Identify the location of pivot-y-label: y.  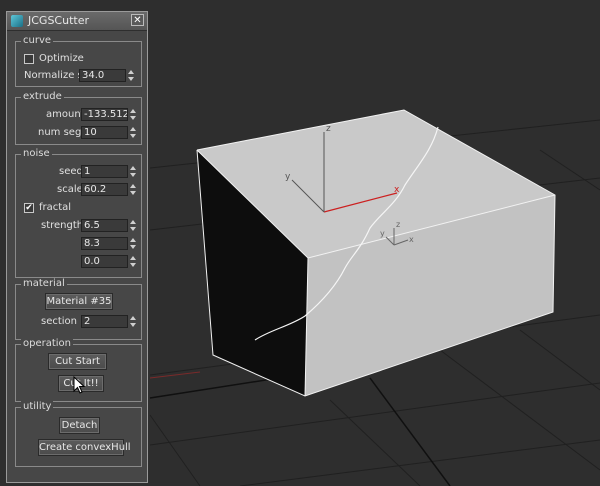
(288, 177).